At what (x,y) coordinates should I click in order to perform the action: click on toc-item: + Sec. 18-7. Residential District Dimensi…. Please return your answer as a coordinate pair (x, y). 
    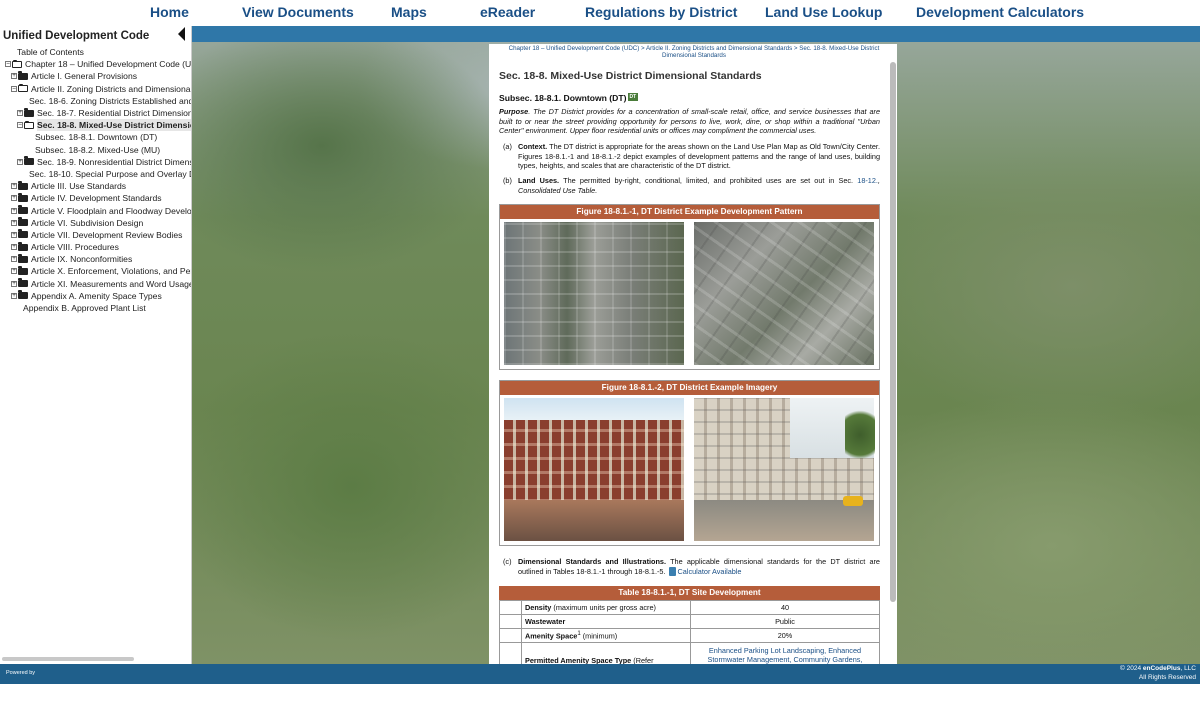
    Looking at the image, I should click on (95, 113).